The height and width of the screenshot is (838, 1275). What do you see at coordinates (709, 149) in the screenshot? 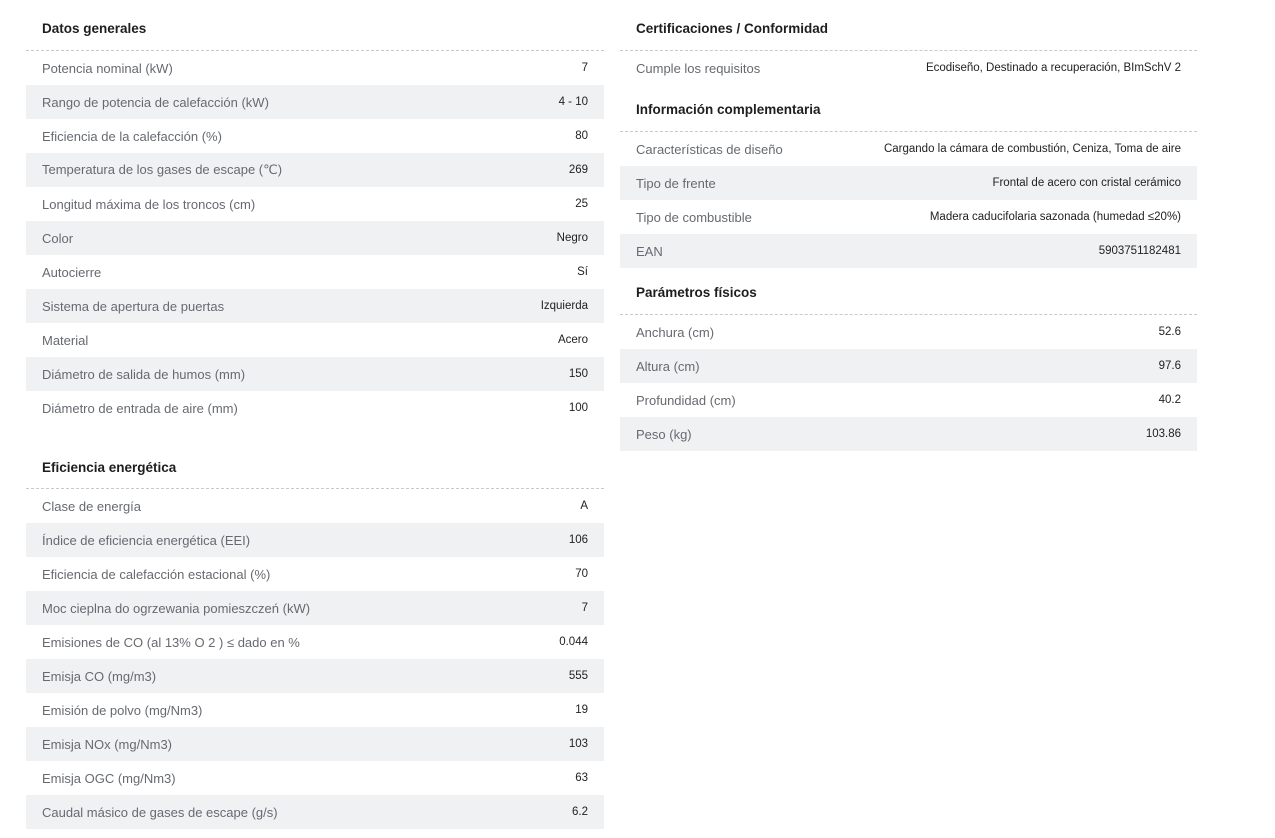
I see `row-label: Características de diseño` at bounding box center [709, 149].